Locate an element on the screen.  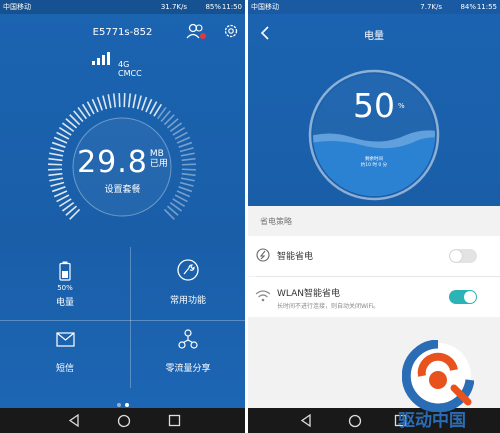
battery-percent: 85% is located at coordinates (213, 7).